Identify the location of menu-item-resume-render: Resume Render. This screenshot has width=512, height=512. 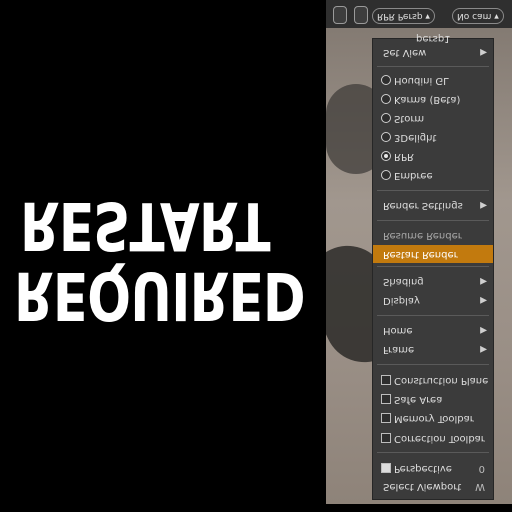
(433, 235).